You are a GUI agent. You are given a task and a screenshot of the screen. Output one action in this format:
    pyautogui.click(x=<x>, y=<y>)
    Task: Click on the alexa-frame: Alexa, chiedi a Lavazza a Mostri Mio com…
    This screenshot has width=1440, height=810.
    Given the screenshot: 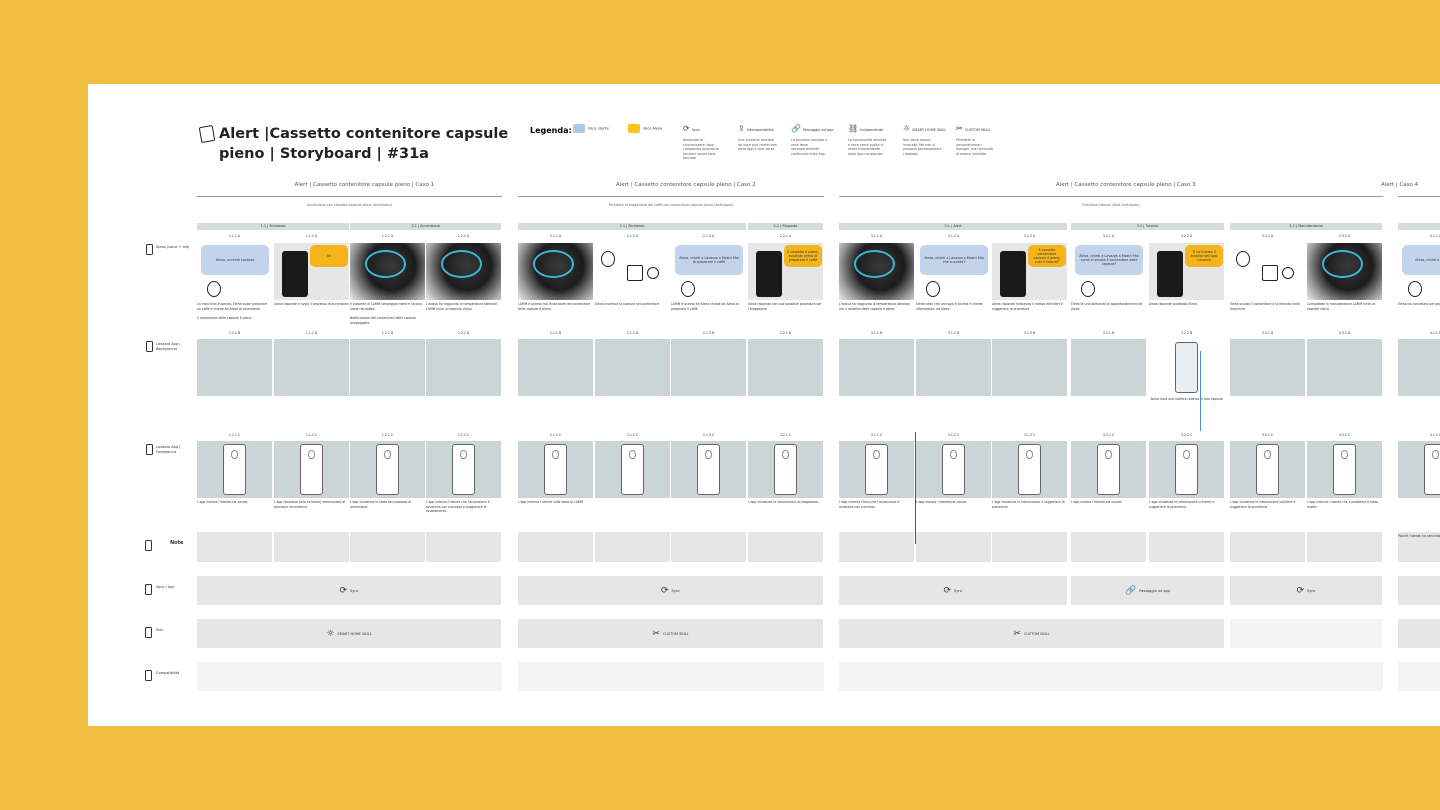 What is the action you would take?
    pyautogui.click(x=1108, y=271)
    